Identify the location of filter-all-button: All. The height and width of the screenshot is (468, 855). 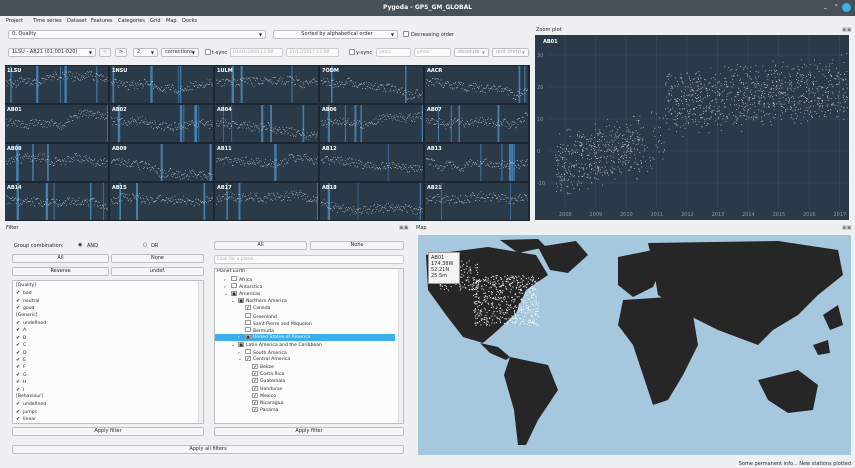
(60, 258).